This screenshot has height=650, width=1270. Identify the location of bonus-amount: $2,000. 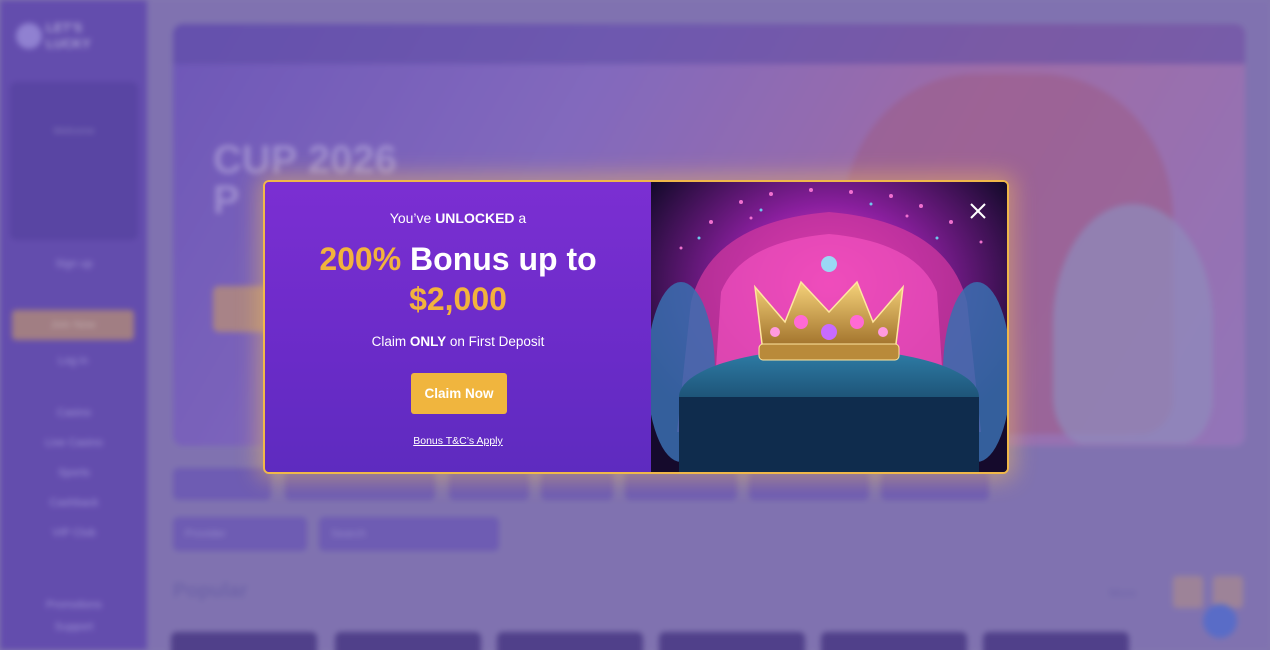
(458, 299).